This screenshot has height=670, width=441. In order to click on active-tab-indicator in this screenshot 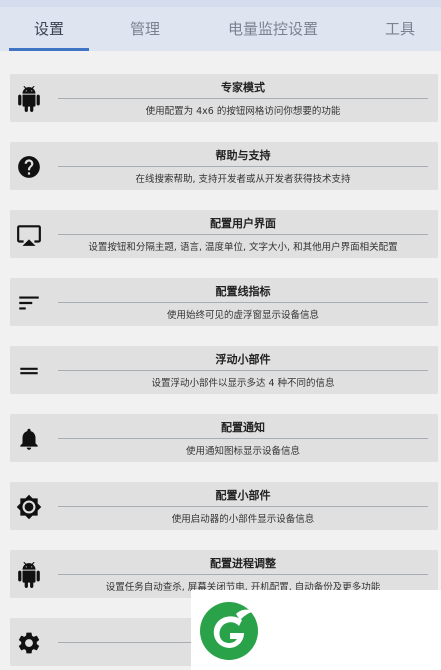, I will do `click(49, 49)`.